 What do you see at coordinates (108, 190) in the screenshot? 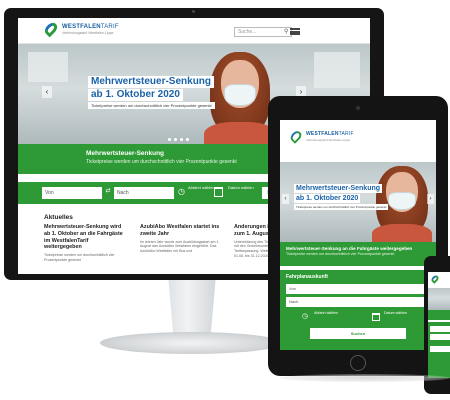
I see `swap-icon: ⇄` at bounding box center [108, 190].